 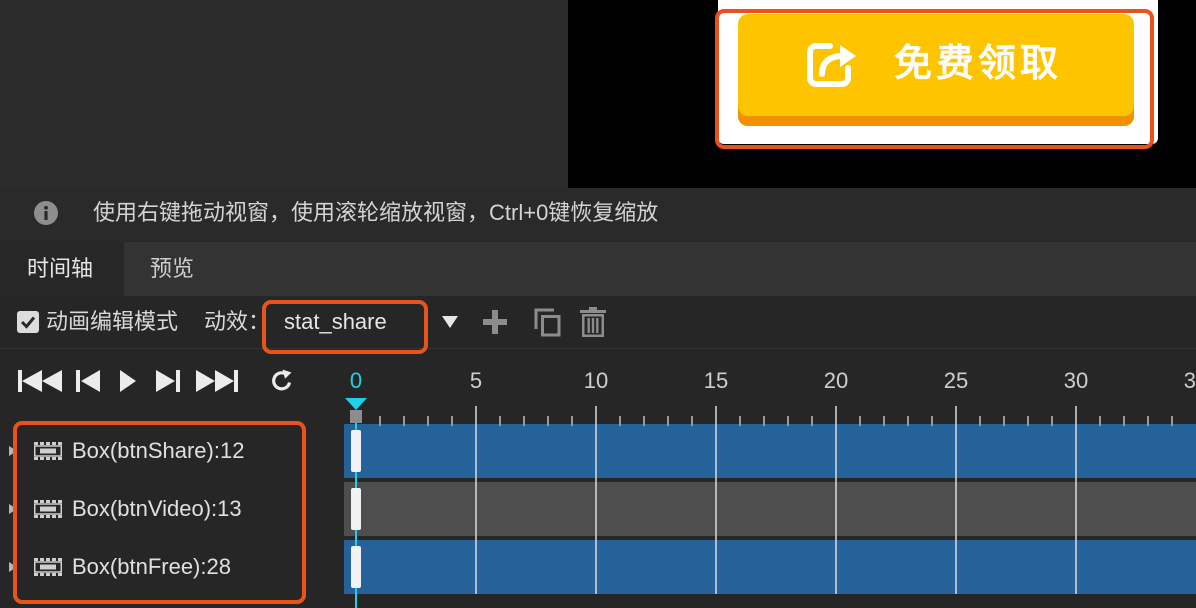 What do you see at coordinates (157, 508) in the screenshot?
I see `track-label: Box(btnVideo):13` at bounding box center [157, 508].